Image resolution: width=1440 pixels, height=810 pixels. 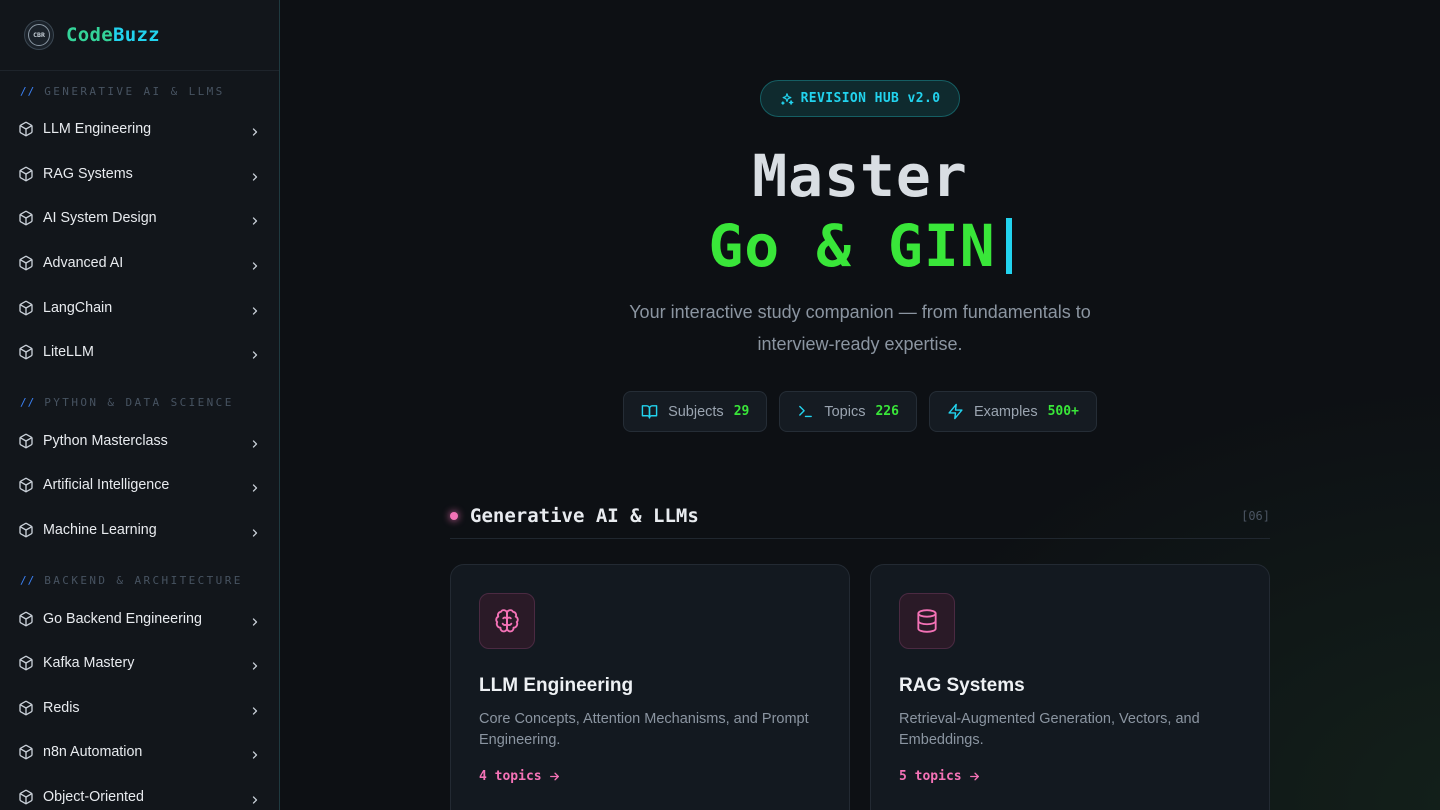 I want to click on card-icon-box, so click(x=927, y=621).